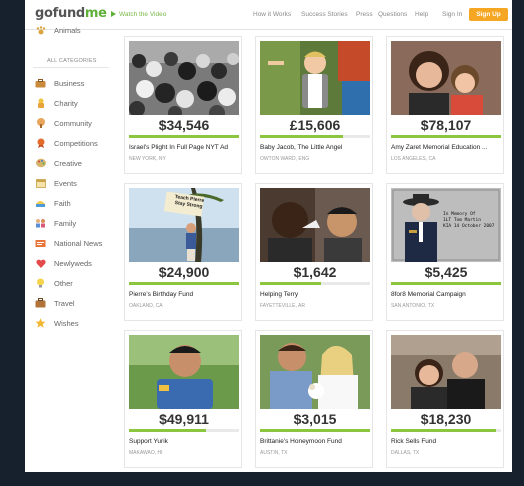  What do you see at coordinates (40, 30) in the screenshot?
I see `paw-icon` at bounding box center [40, 30].